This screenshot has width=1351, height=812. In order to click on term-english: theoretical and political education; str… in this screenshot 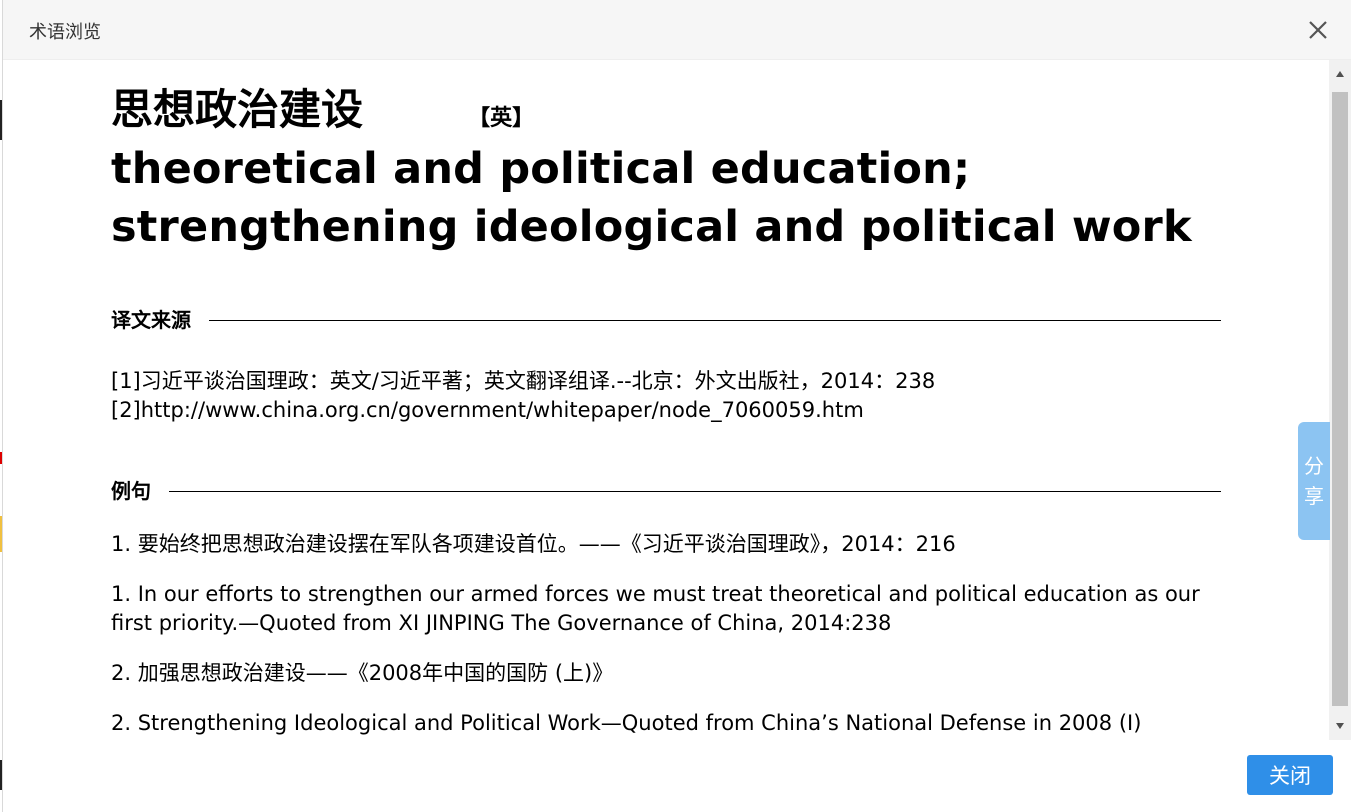, I will do `click(651, 198)`.